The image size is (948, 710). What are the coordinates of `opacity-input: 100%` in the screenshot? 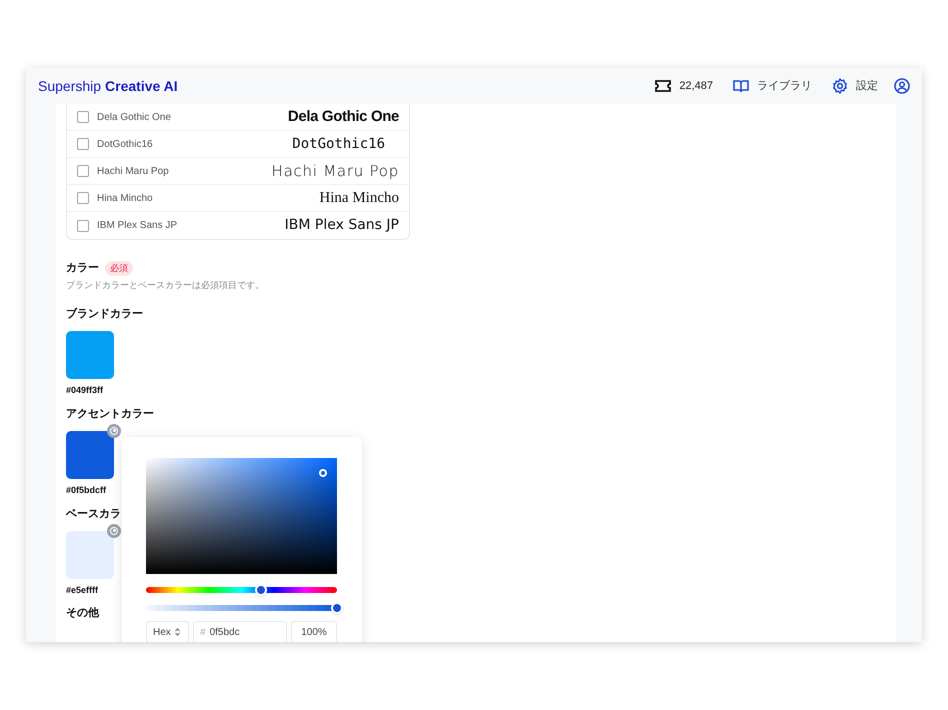 It's located at (314, 631).